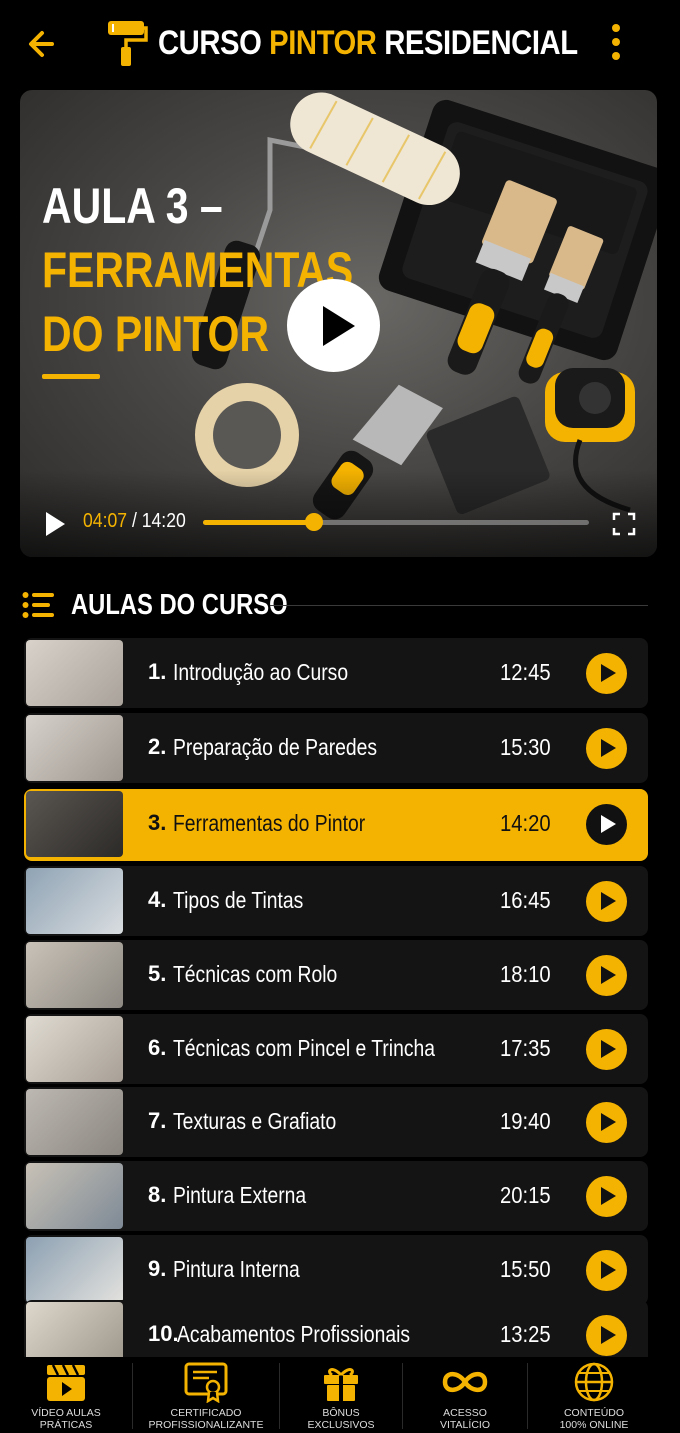  I want to click on lesson-number: 2., so click(157, 746).